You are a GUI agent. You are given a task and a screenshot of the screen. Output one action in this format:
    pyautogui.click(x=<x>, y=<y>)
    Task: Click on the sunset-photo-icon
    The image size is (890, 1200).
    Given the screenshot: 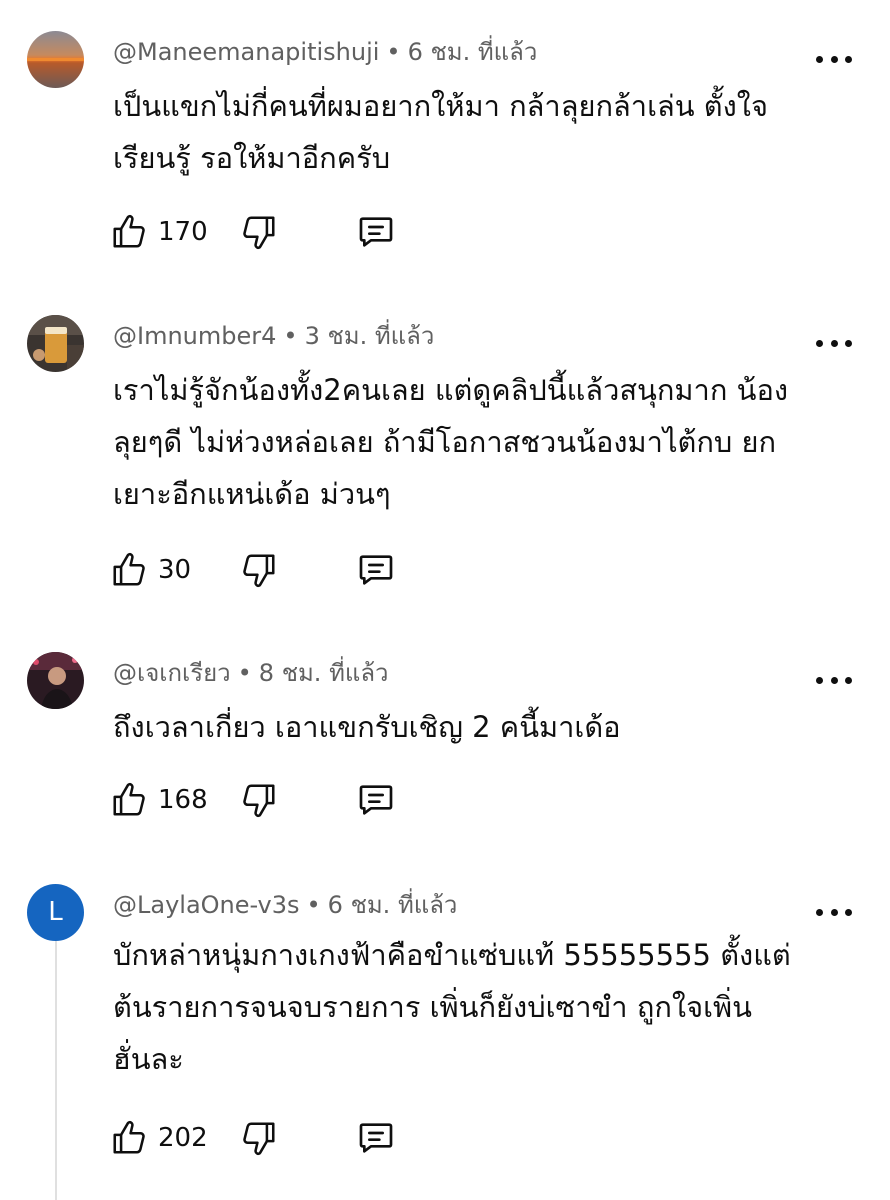 What is the action you would take?
    pyautogui.click(x=55, y=59)
    